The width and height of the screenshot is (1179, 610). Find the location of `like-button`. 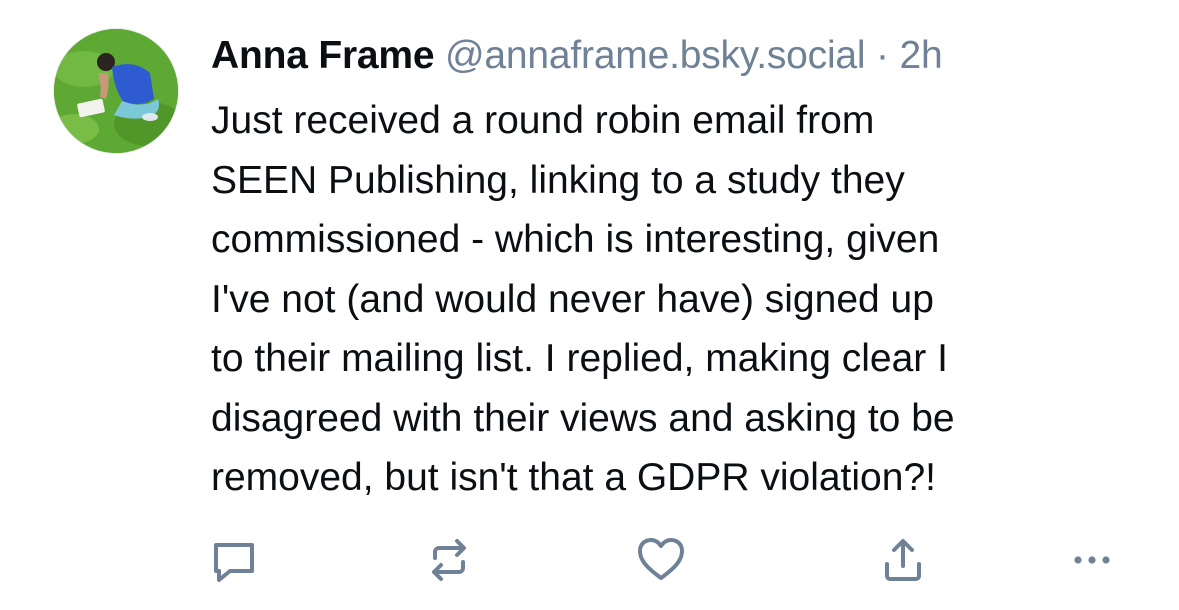

like-button is located at coordinates (661, 560).